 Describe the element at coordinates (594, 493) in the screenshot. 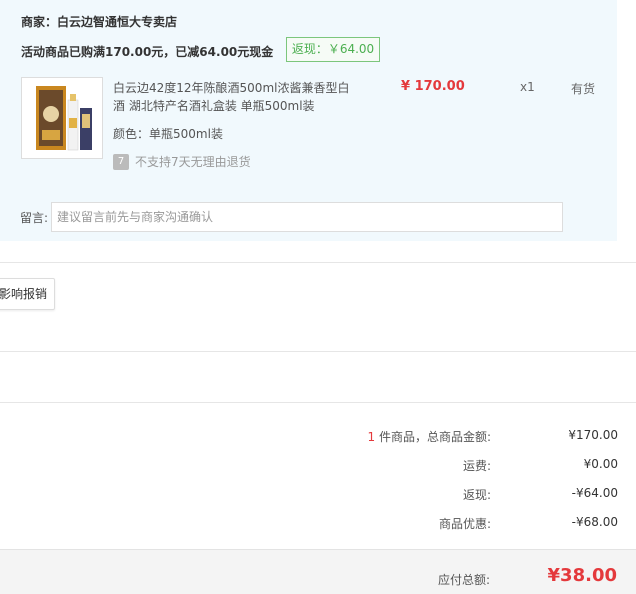

I see `rebate-value: -¥64.00` at that location.